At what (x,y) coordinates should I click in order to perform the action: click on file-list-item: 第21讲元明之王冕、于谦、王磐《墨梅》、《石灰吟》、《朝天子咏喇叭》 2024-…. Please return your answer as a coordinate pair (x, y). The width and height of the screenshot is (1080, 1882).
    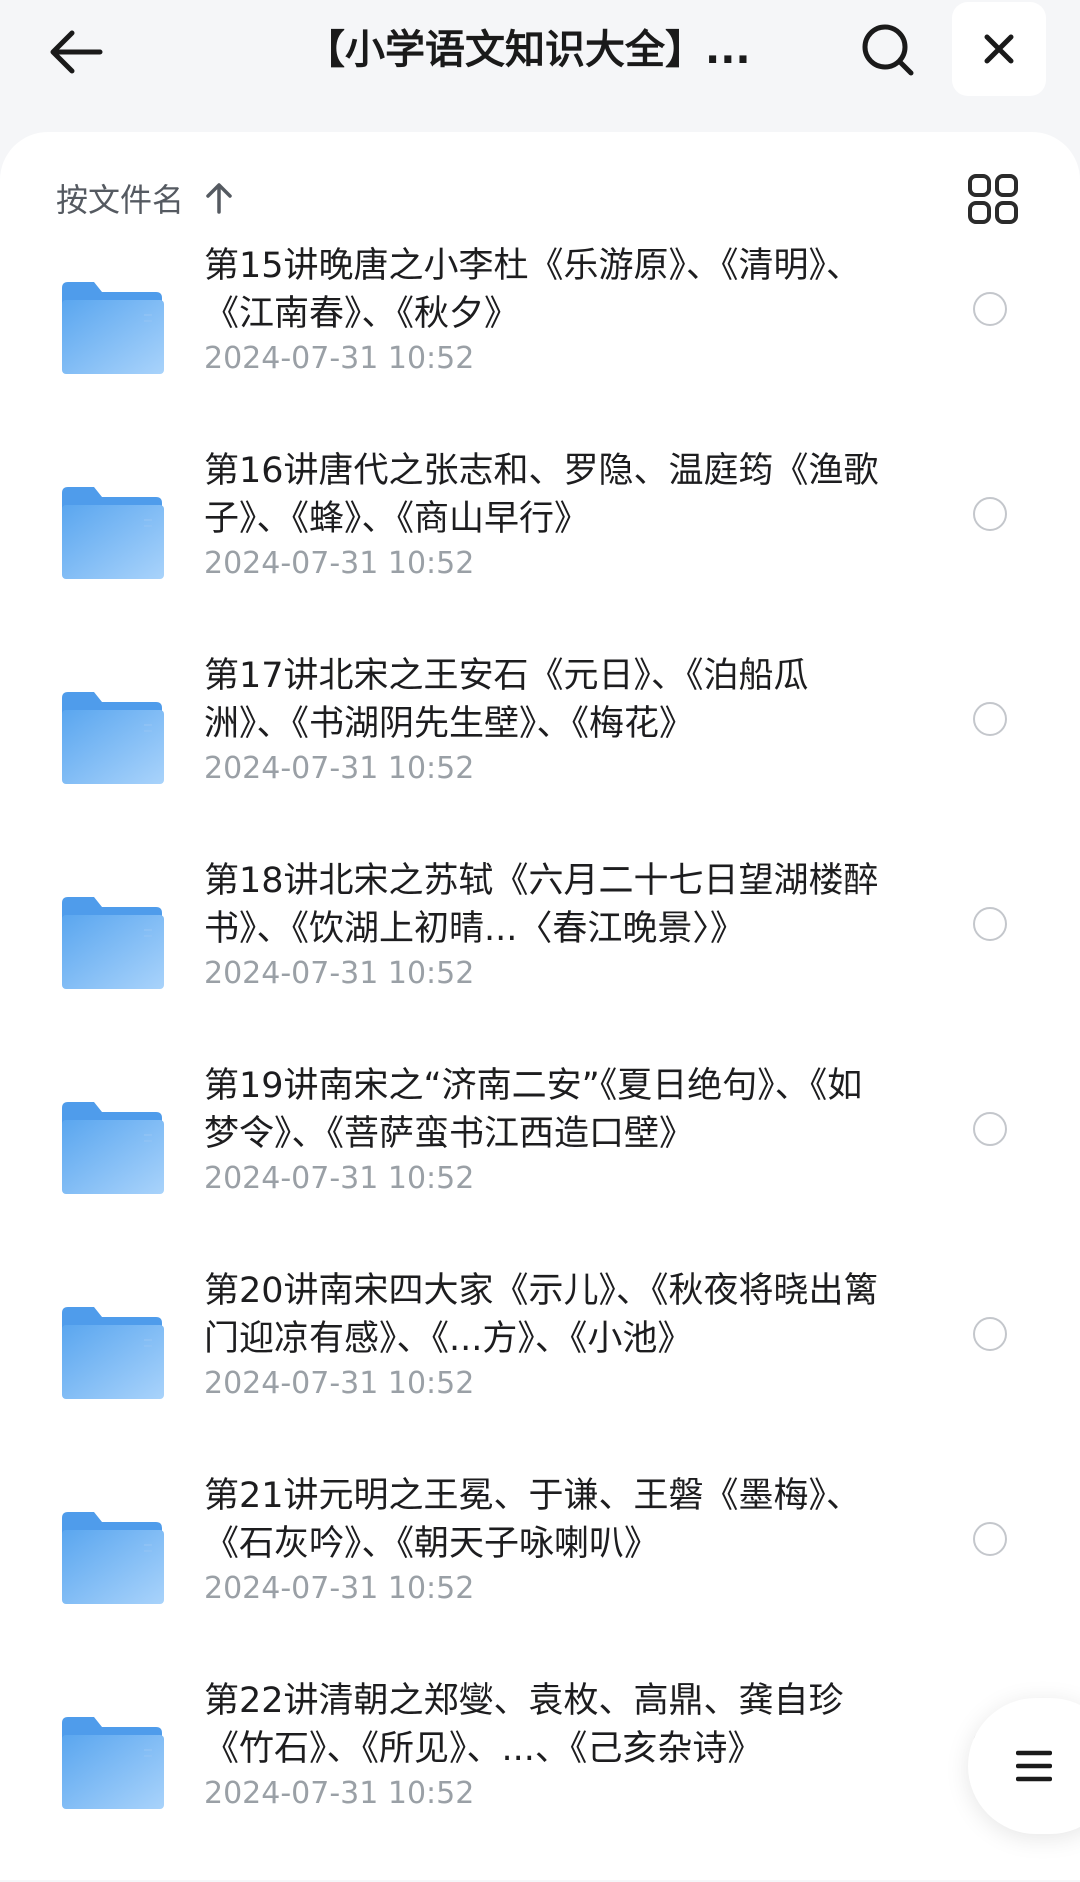
    Looking at the image, I should click on (540, 1574).